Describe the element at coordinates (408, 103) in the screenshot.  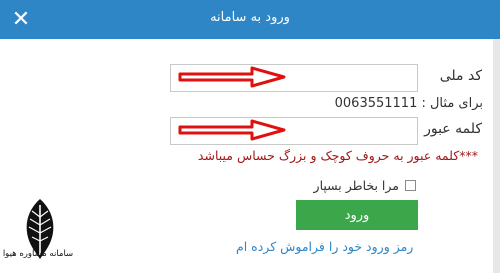
I see `national-code-example: برای مثال : 0063551111` at that location.